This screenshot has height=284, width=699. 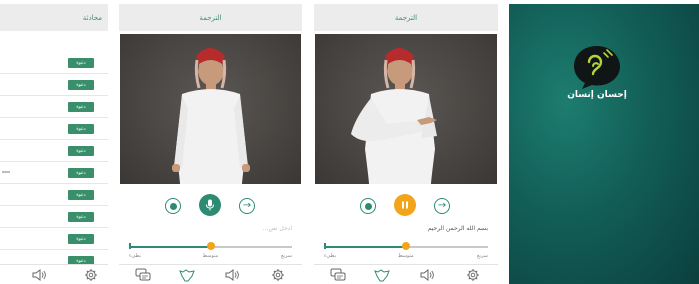 I want to click on text-input-field: بسم الله الرحمن الرحيم, so click(x=406, y=231).